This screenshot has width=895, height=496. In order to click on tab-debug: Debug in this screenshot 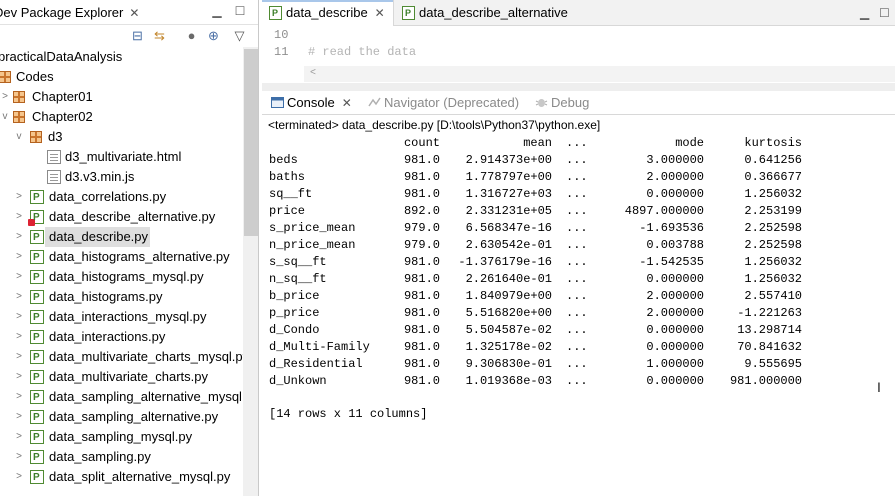, I will do `click(561, 103)`.